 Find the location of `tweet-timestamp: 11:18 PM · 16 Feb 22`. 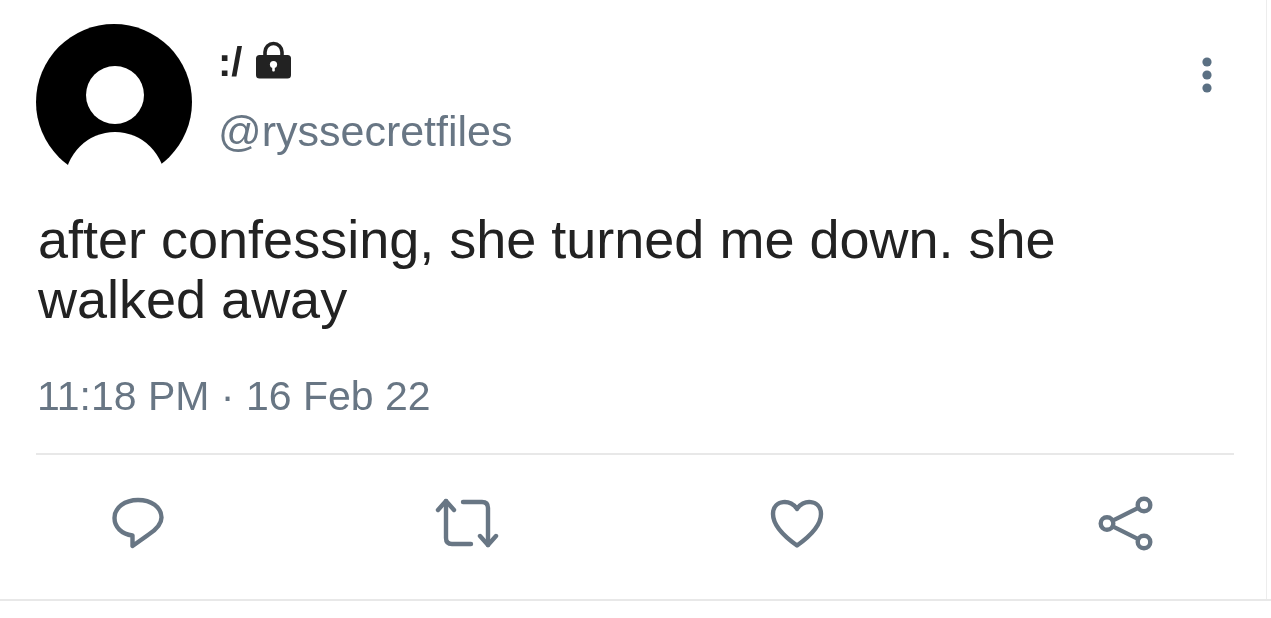

tweet-timestamp: 11:18 PM · 16 Feb 22 is located at coordinates (234, 396).